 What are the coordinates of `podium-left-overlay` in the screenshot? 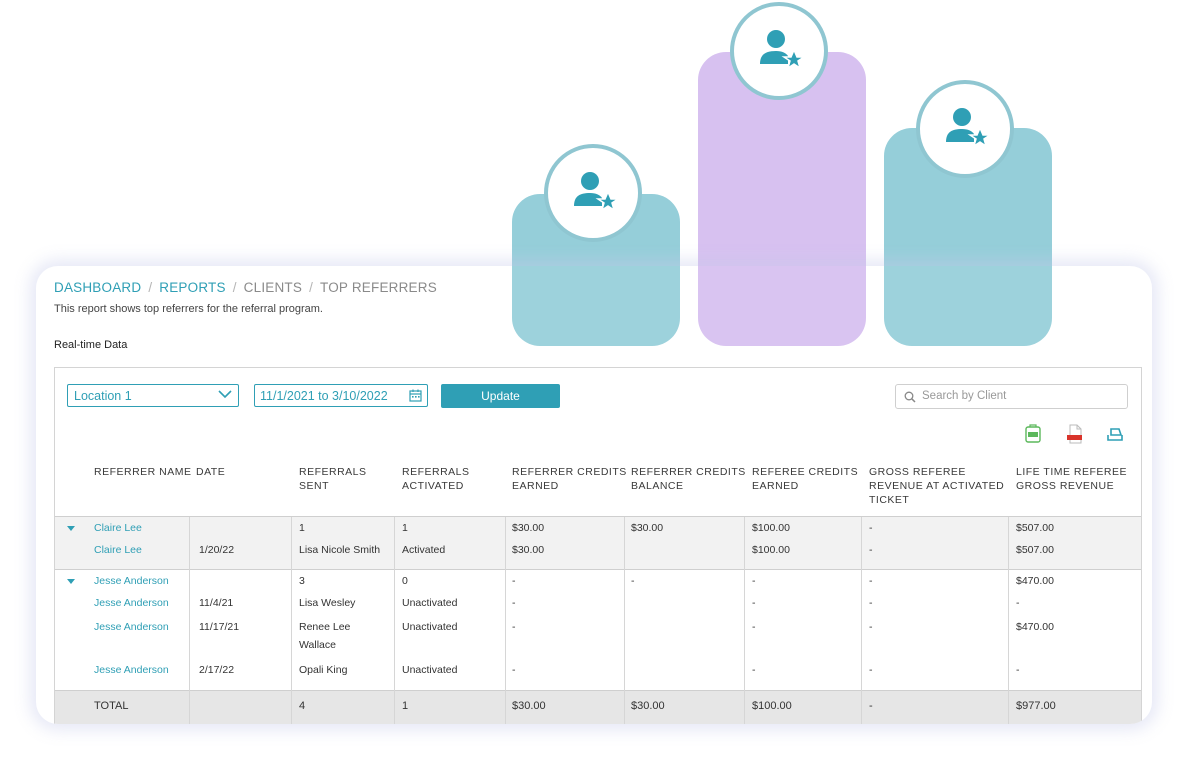 It's located at (596, 306).